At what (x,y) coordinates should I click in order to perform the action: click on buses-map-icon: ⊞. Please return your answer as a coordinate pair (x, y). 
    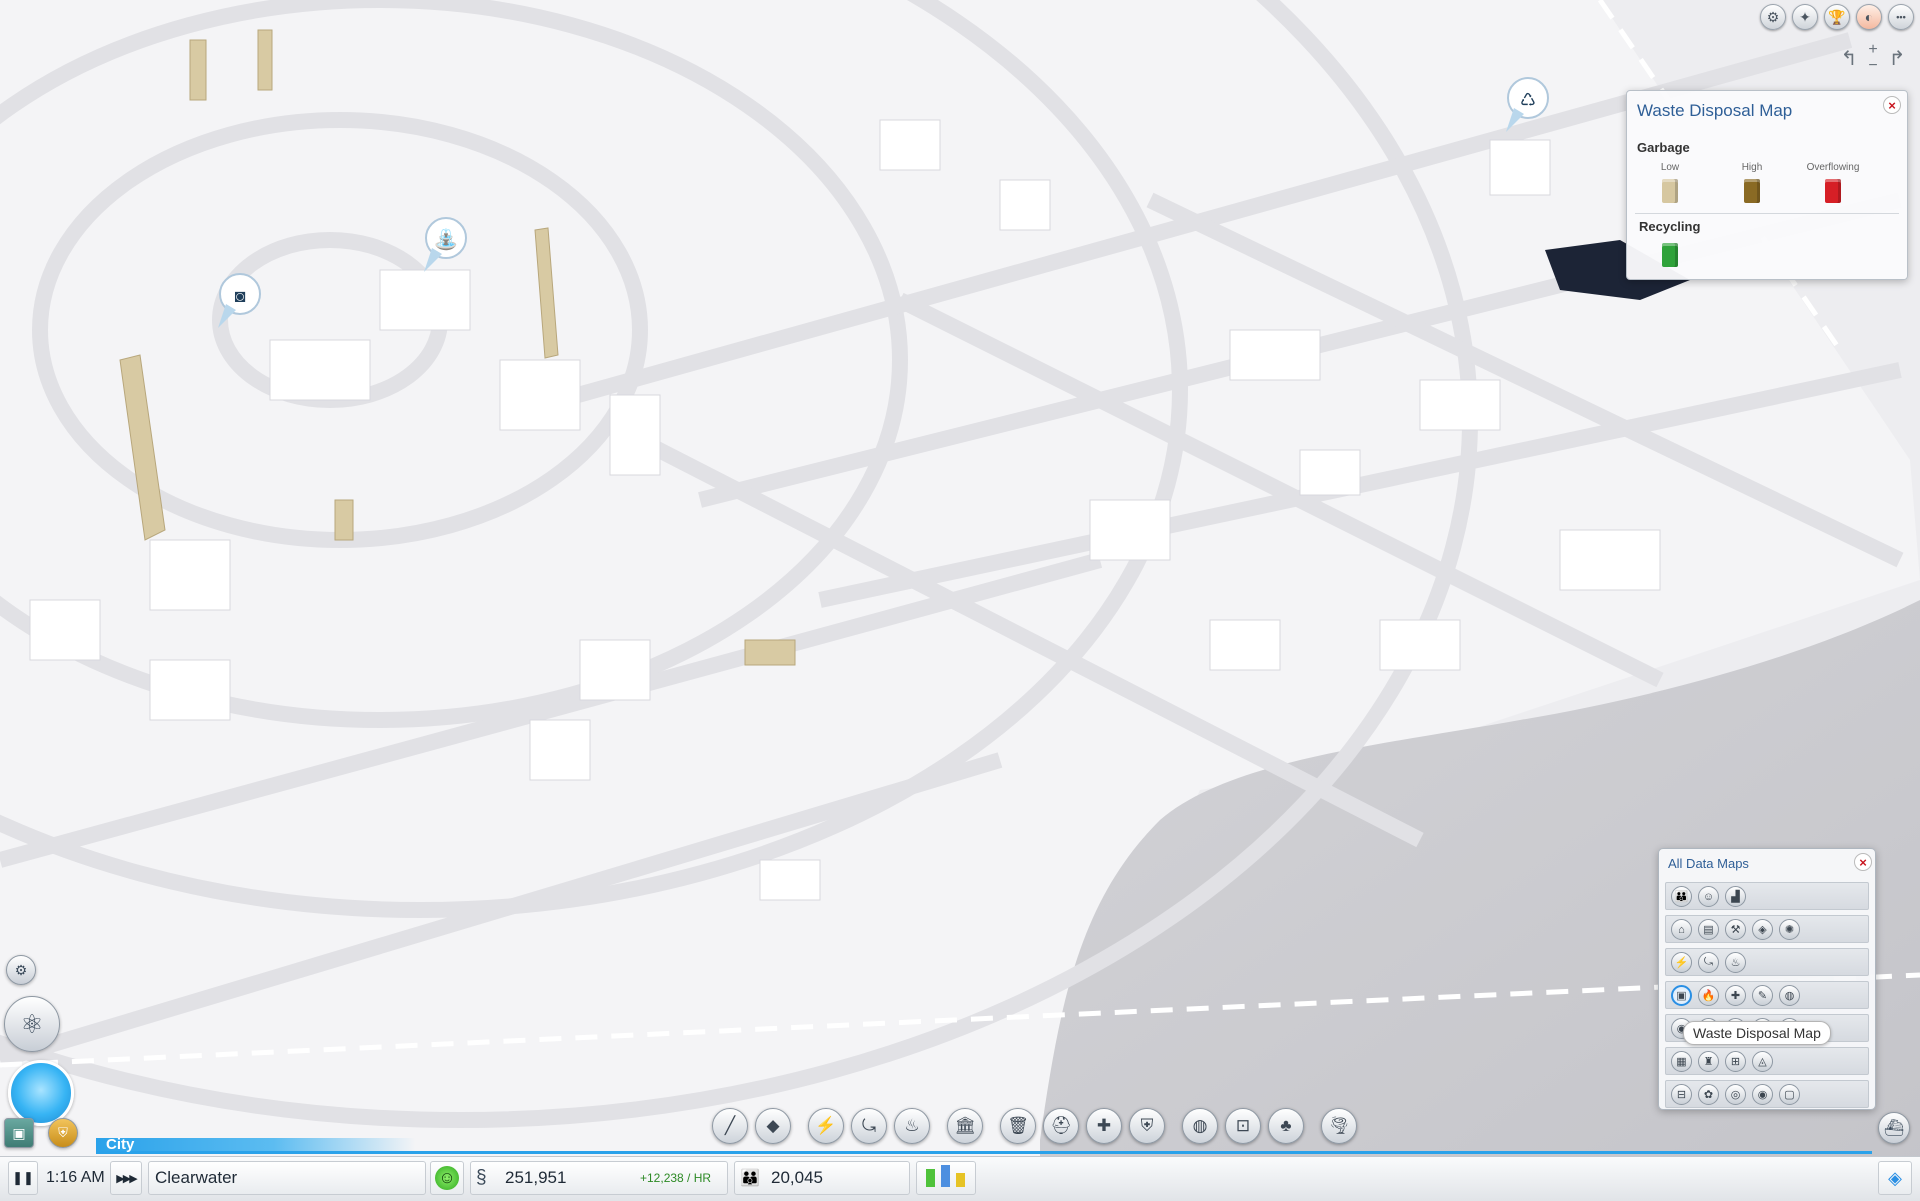
    Looking at the image, I should click on (1735, 1061).